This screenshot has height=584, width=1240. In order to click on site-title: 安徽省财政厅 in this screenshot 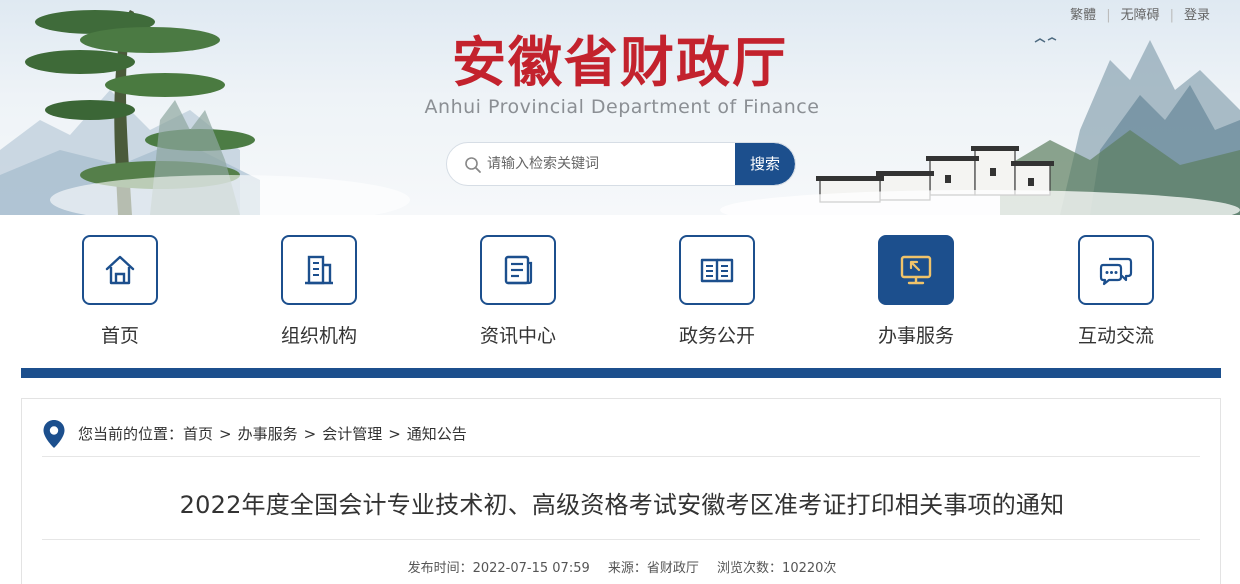, I will do `click(620, 62)`.